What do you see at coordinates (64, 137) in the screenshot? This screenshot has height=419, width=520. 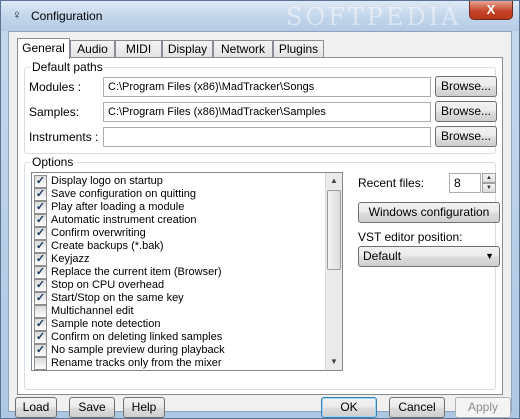 I see `instruments-label: Instruments :` at bounding box center [64, 137].